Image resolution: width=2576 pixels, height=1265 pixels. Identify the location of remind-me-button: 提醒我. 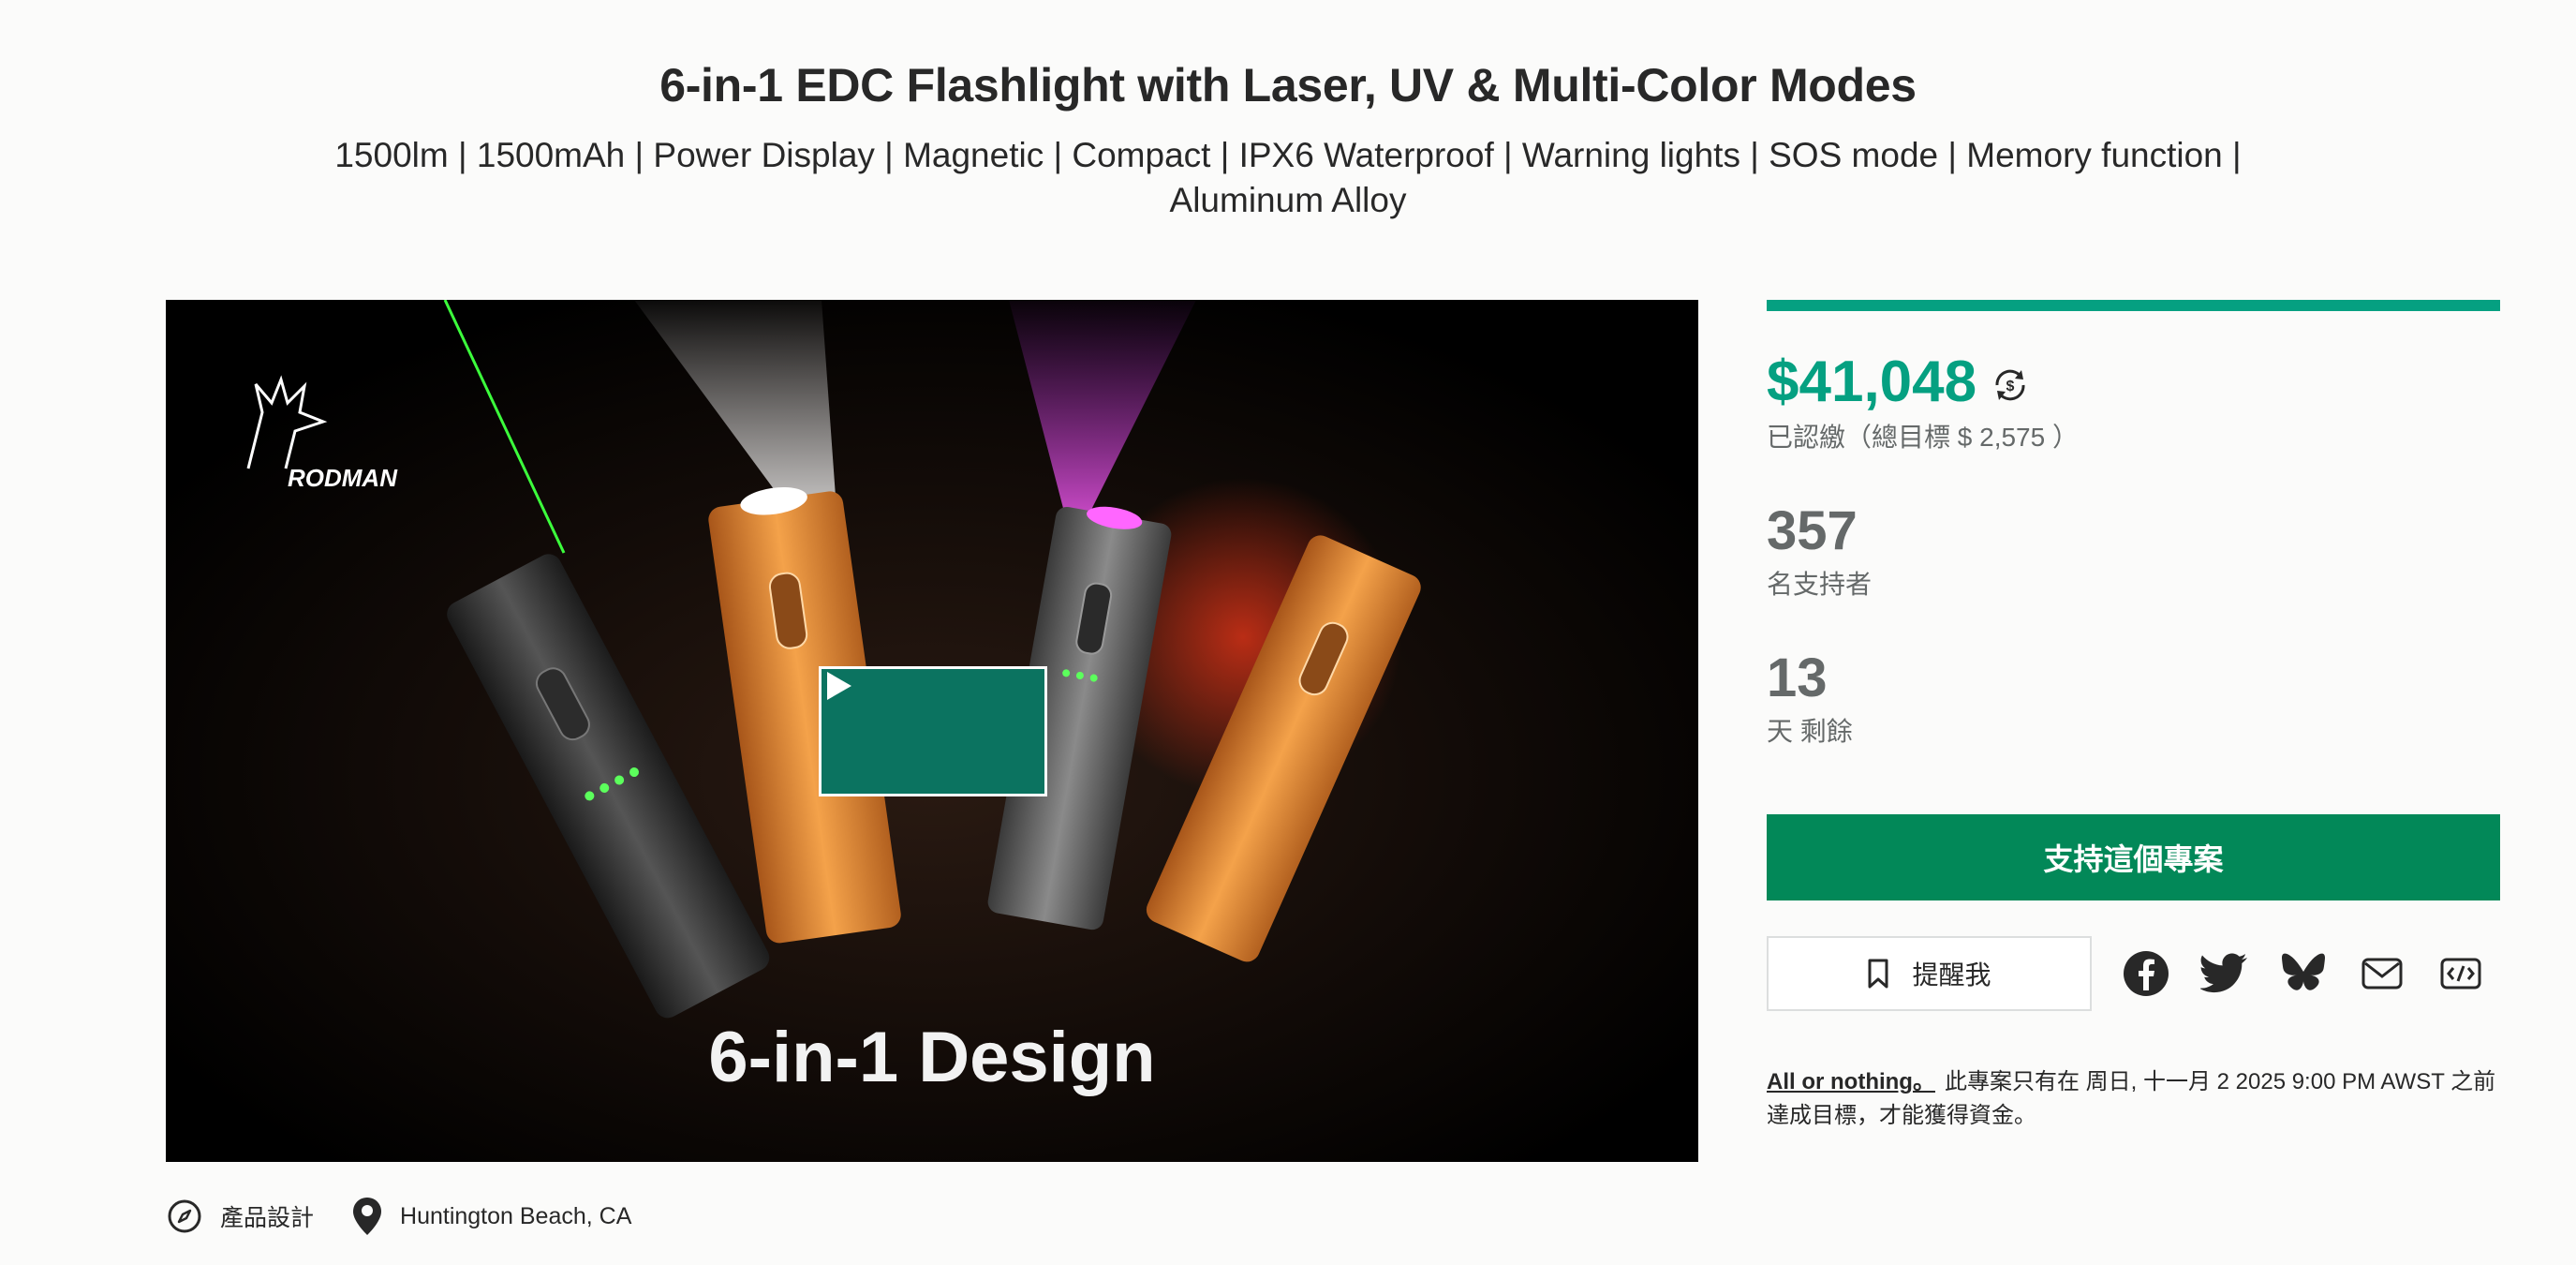
(1930, 974).